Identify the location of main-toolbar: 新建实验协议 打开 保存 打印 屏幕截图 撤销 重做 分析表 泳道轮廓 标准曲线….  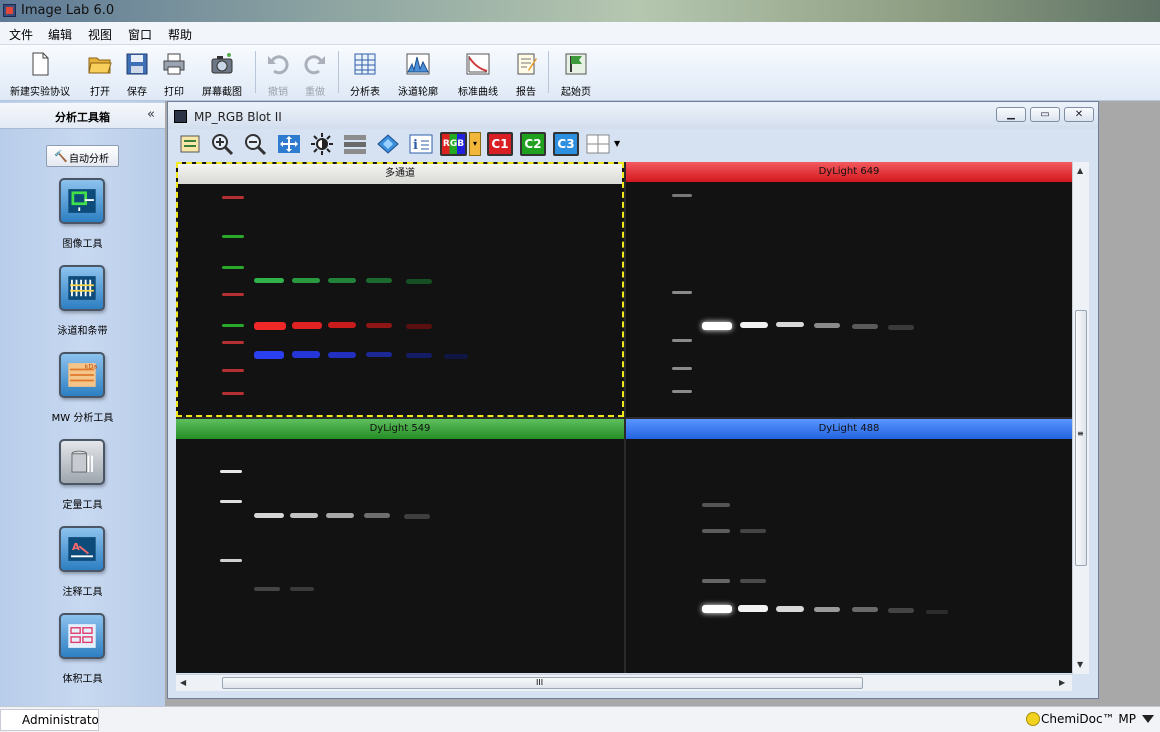
(580, 73).